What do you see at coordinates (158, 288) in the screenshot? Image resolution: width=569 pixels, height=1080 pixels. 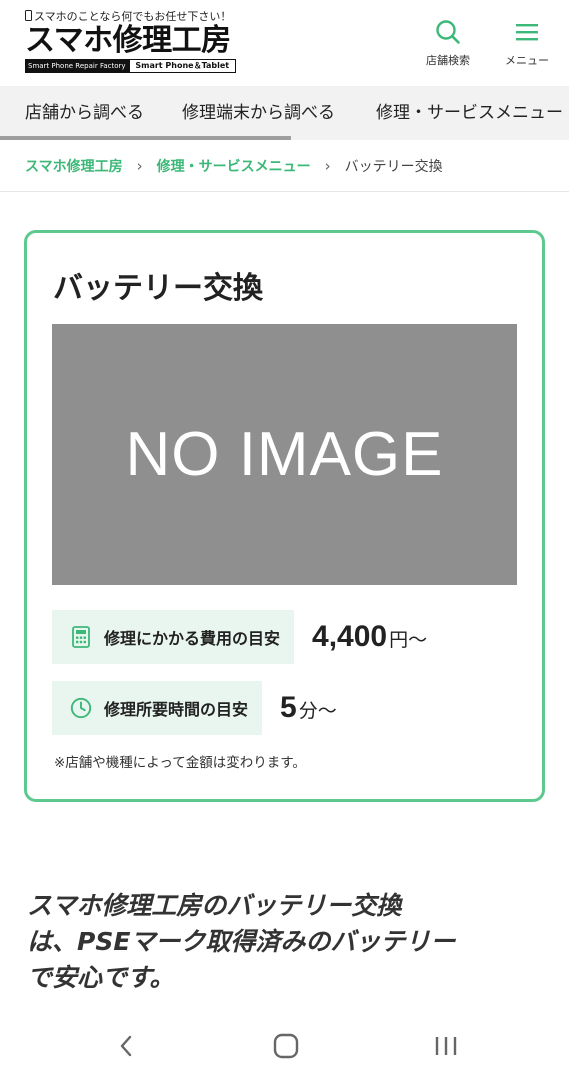 I see `service-title: バッテリー交換` at bounding box center [158, 288].